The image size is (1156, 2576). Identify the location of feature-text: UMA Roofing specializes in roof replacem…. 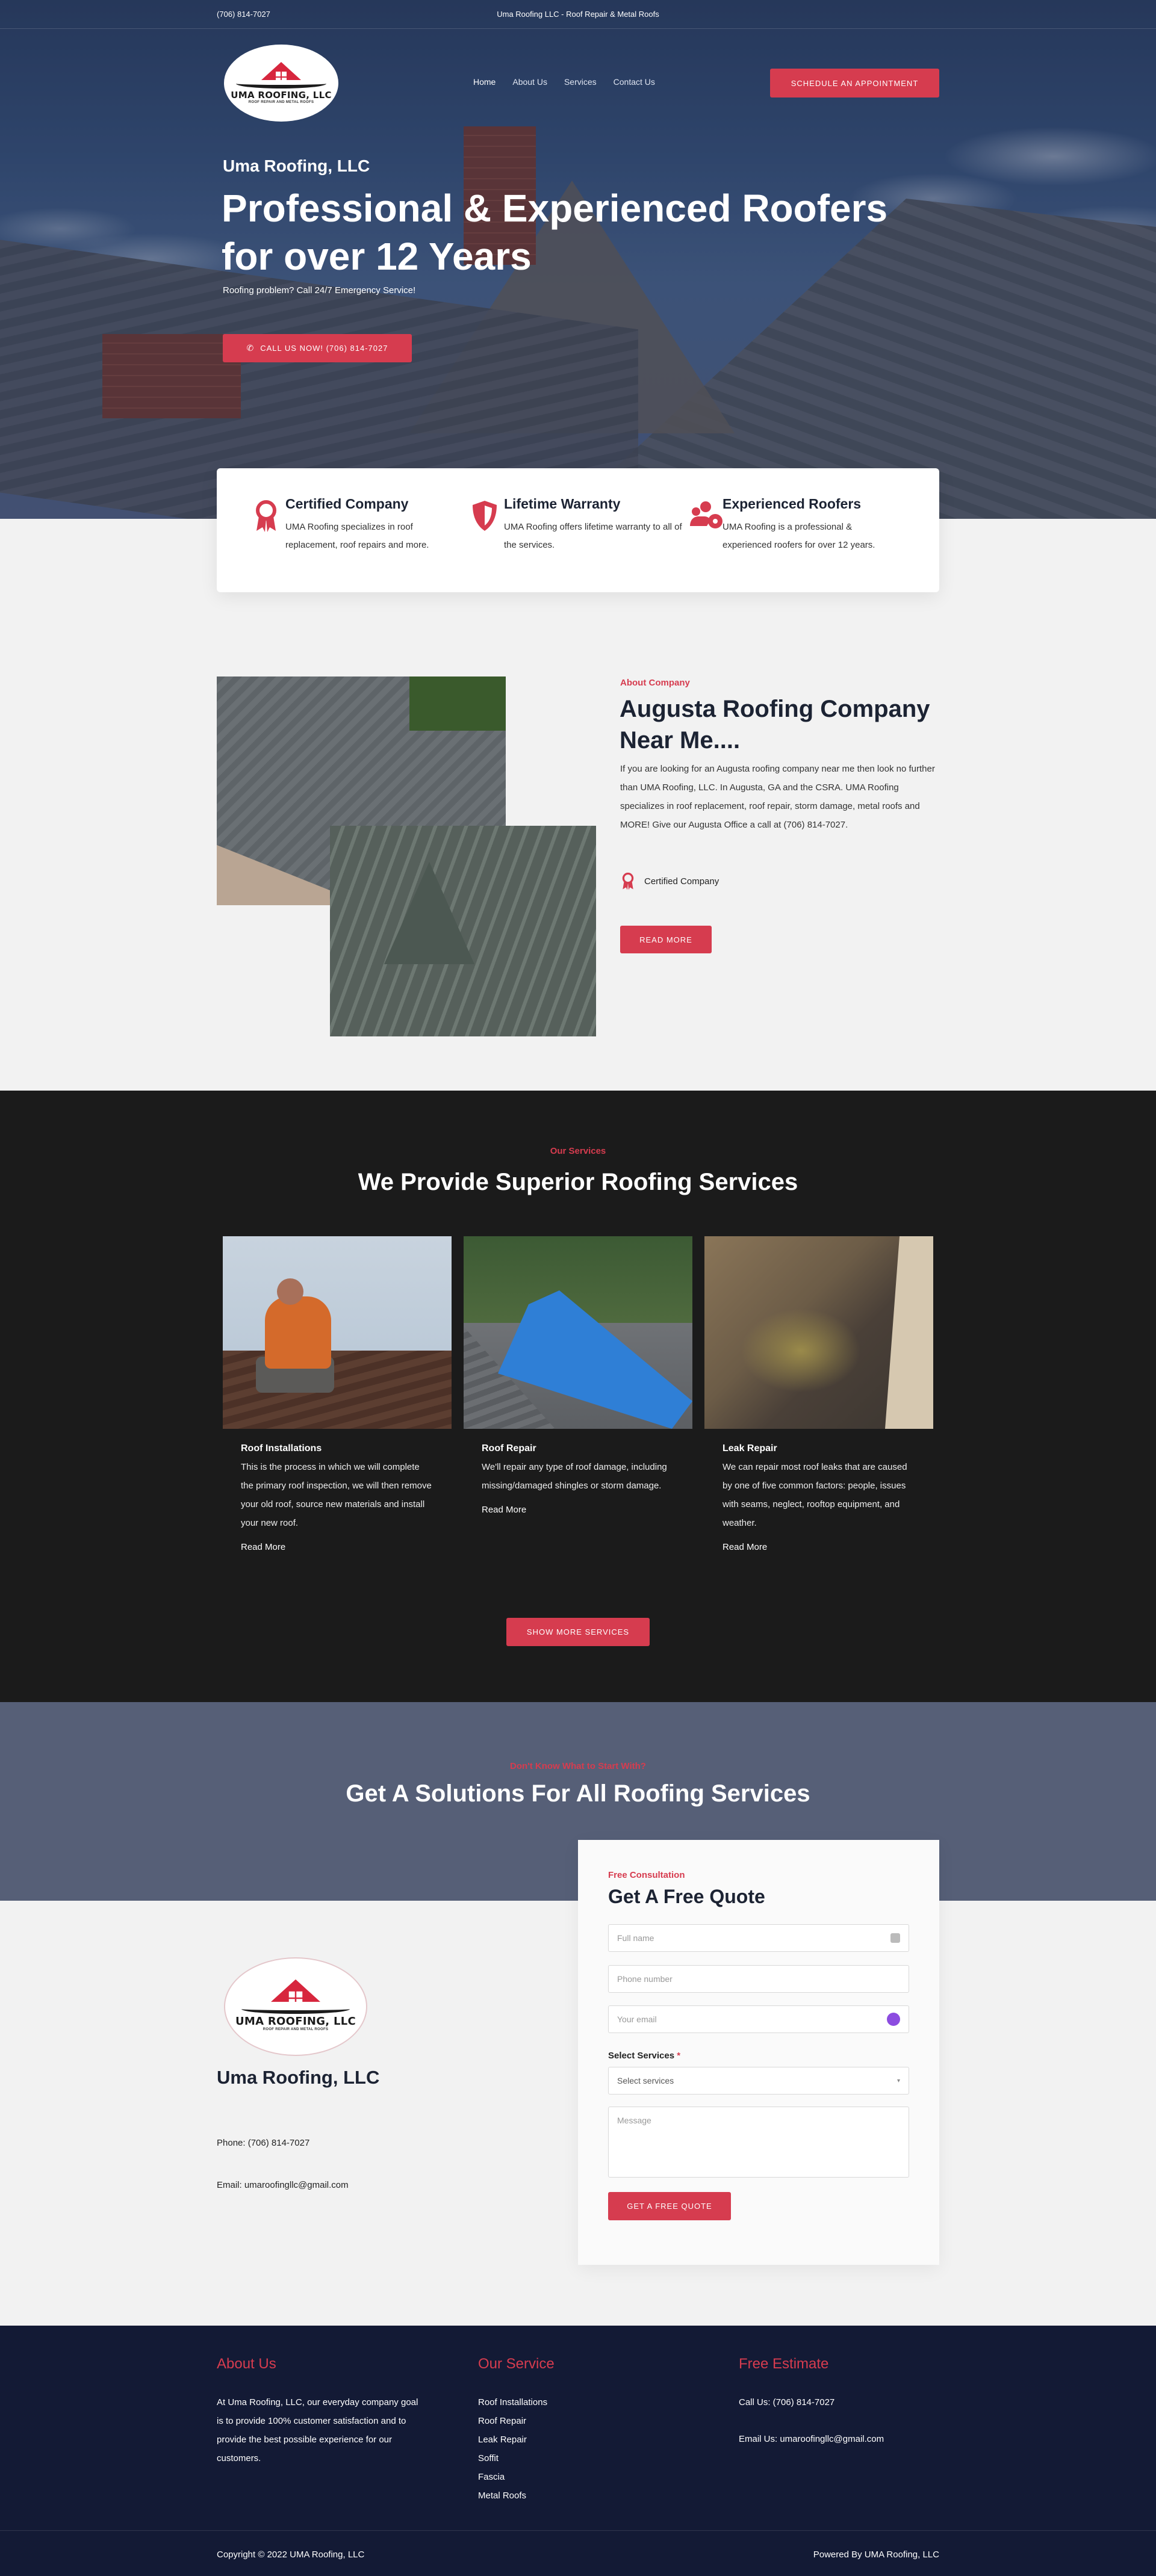
(357, 536).